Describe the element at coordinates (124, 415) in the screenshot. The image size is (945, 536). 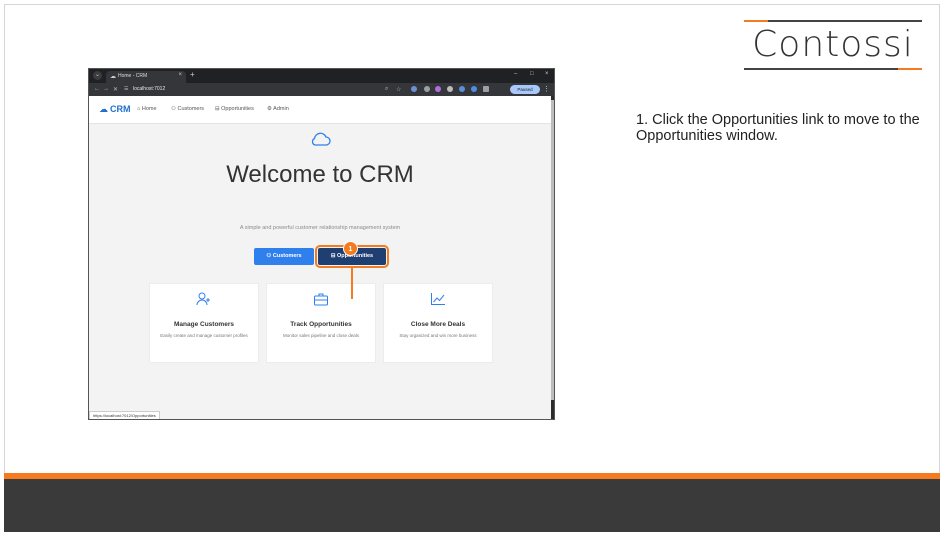
I see `link-status-bar: https://localhost:7012/Opportunities` at that location.